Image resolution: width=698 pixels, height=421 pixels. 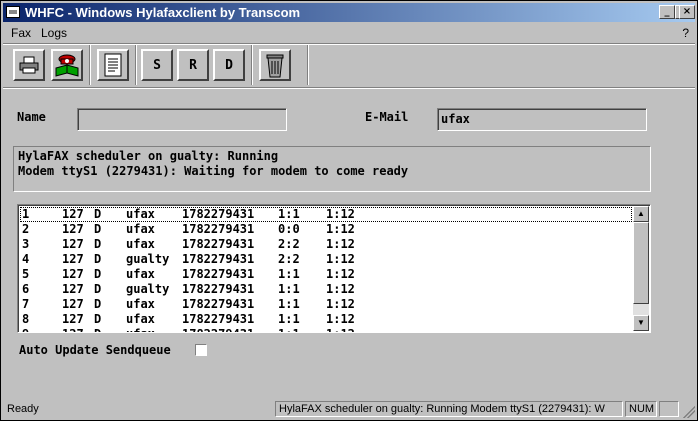 I want to click on toolbar-bottom-divider, so click(x=349, y=88).